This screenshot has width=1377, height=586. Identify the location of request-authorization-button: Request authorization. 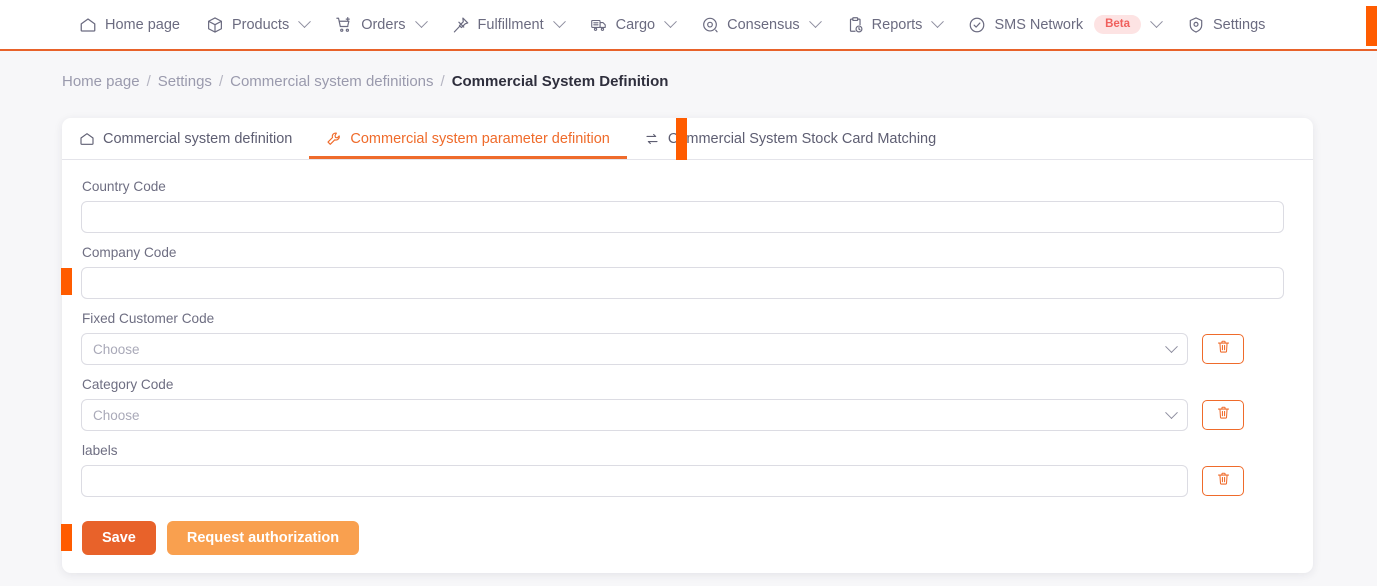
(263, 538).